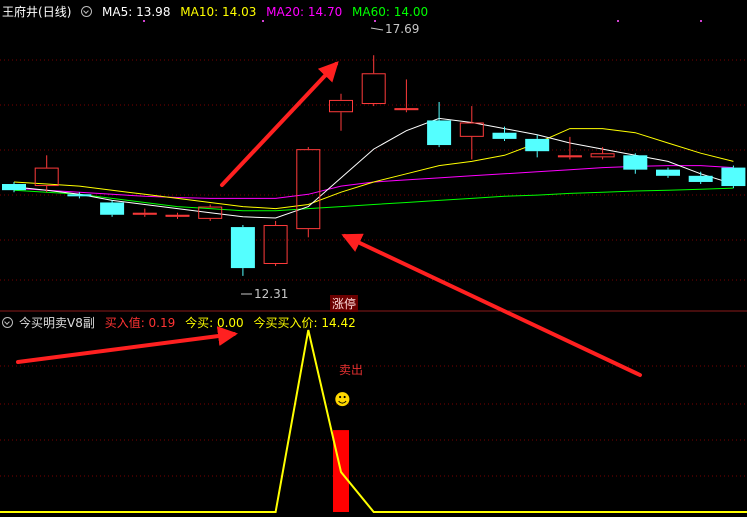 The image size is (747, 517). What do you see at coordinates (304, 12) in the screenshot?
I see `ma-item: MA20: 14.70` at bounding box center [304, 12].